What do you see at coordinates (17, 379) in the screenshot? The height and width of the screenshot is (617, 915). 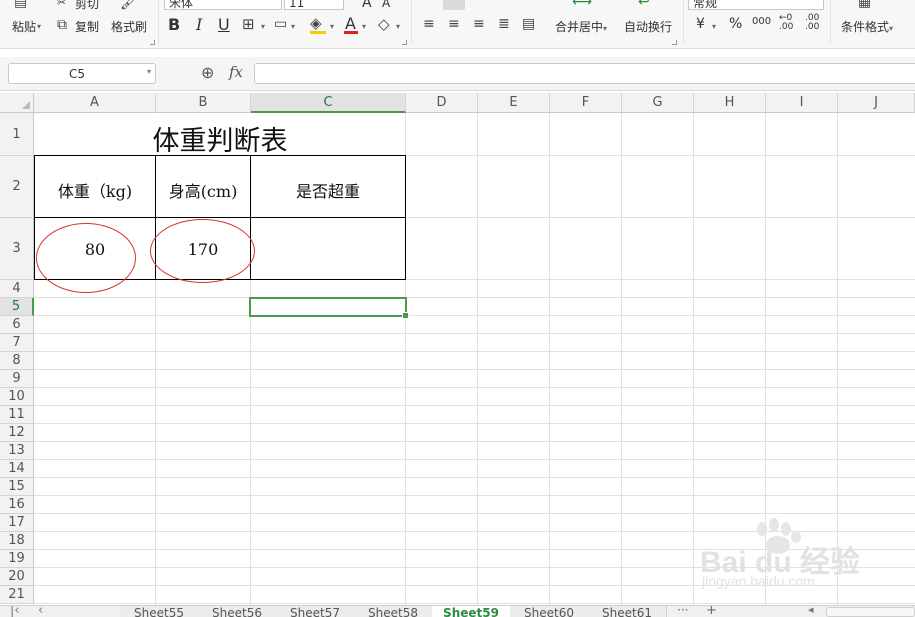 I see `row-header-9: 9` at bounding box center [17, 379].